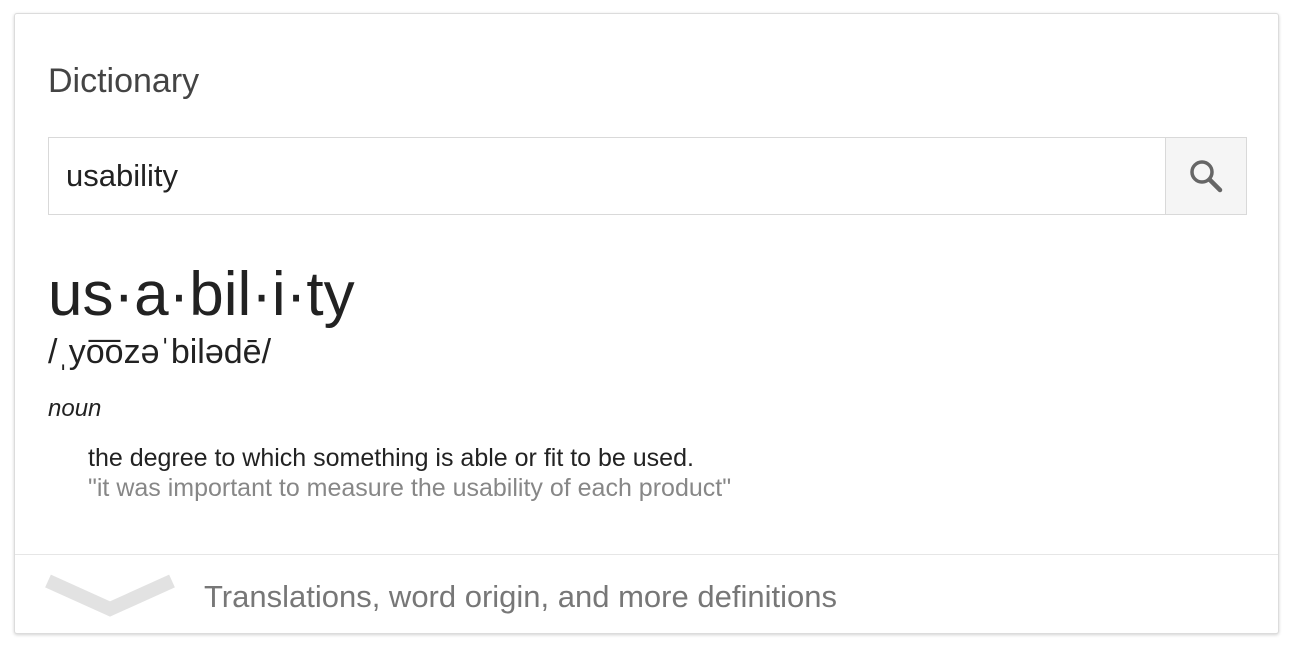  Describe the element at coordinates (124, 81) in the screenshot. I see `card-title: Dictionary` at that location.